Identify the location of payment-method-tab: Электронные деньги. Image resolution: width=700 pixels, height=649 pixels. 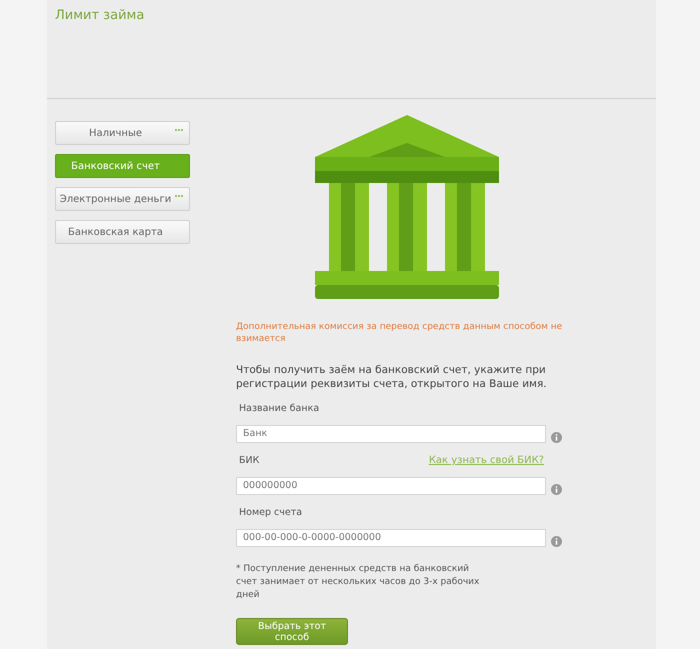
(122, 199).